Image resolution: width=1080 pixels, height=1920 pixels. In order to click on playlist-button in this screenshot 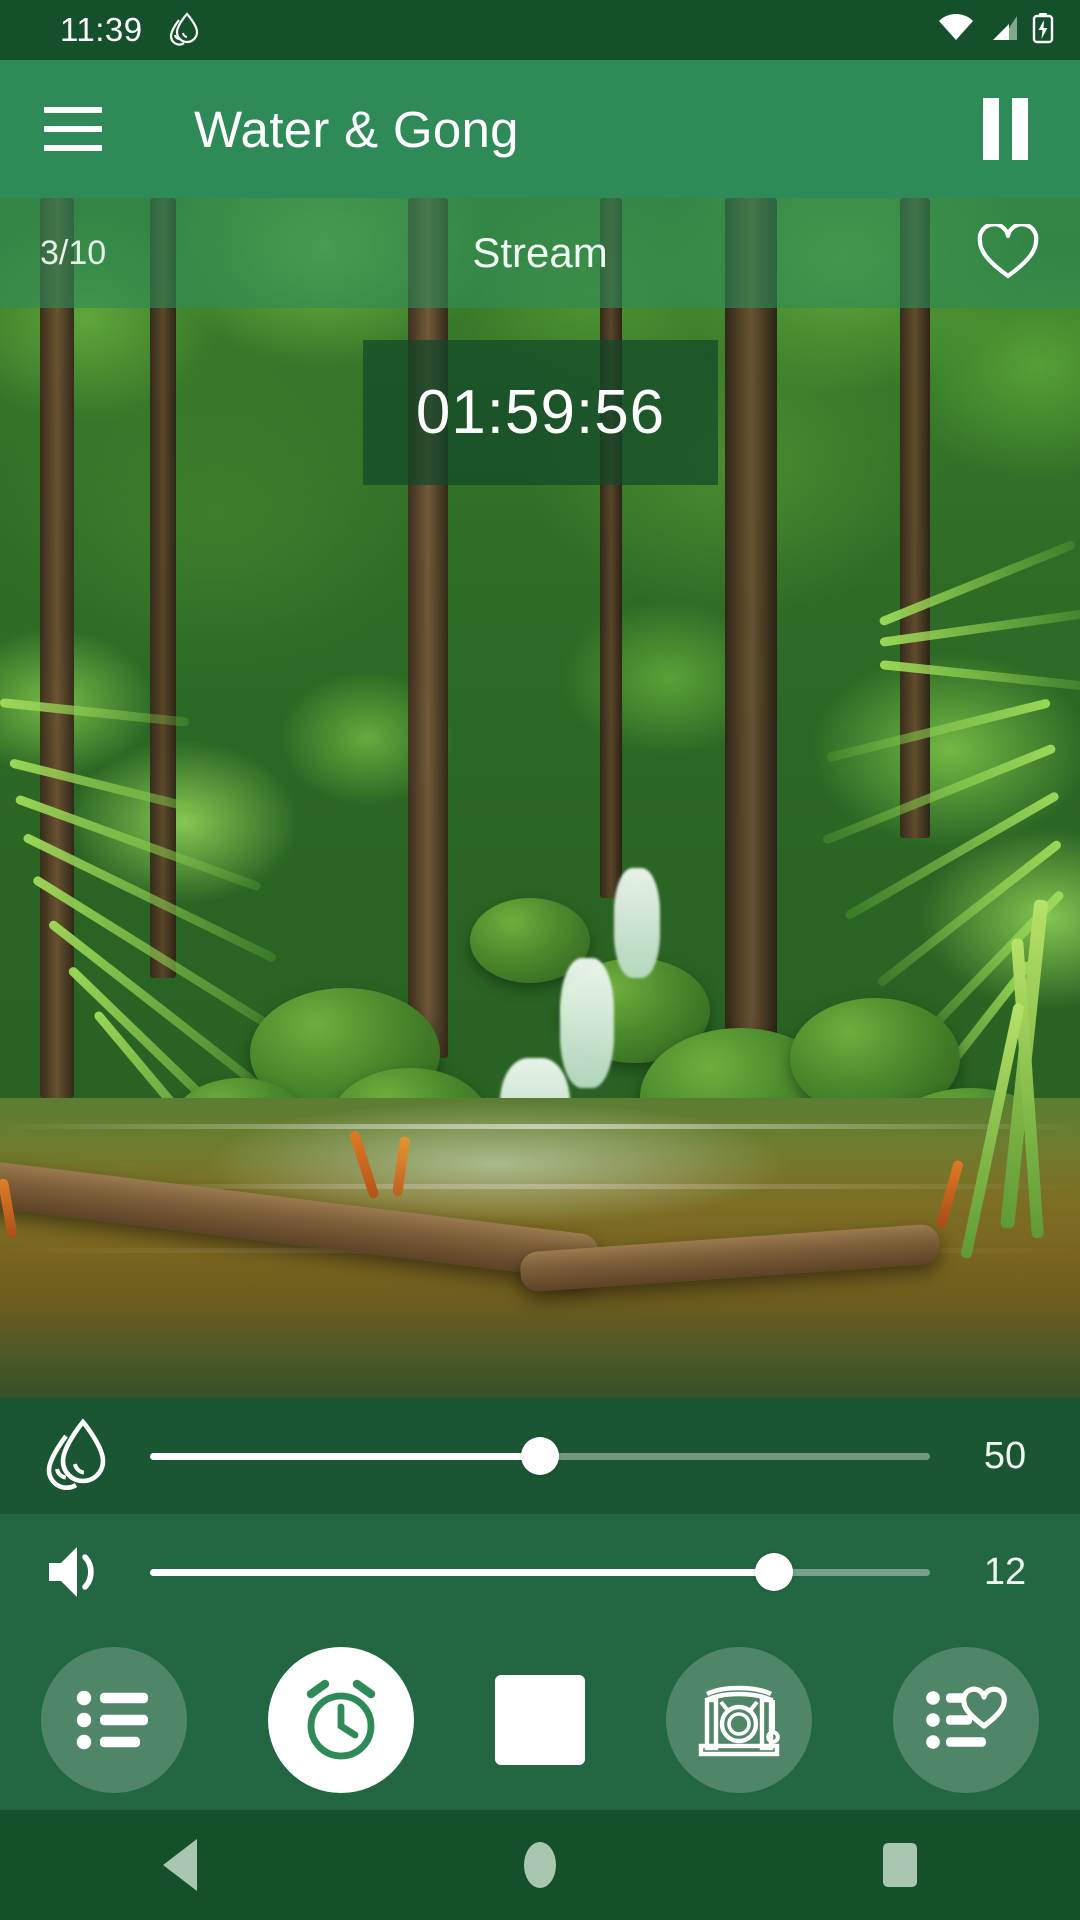, I will do `click(113, 1720)`.